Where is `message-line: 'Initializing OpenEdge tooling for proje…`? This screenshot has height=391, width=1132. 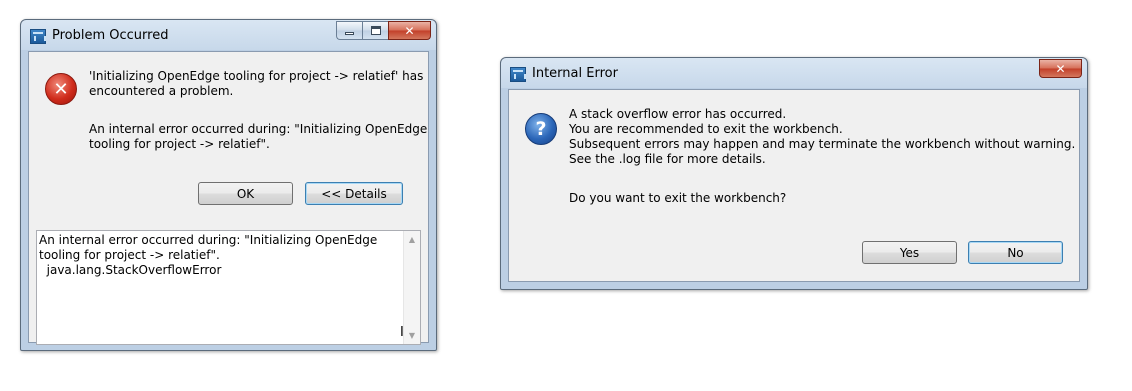
message-line: 'Initializing OpenEdge tooling for proje… is located at coordinates (256, 76).